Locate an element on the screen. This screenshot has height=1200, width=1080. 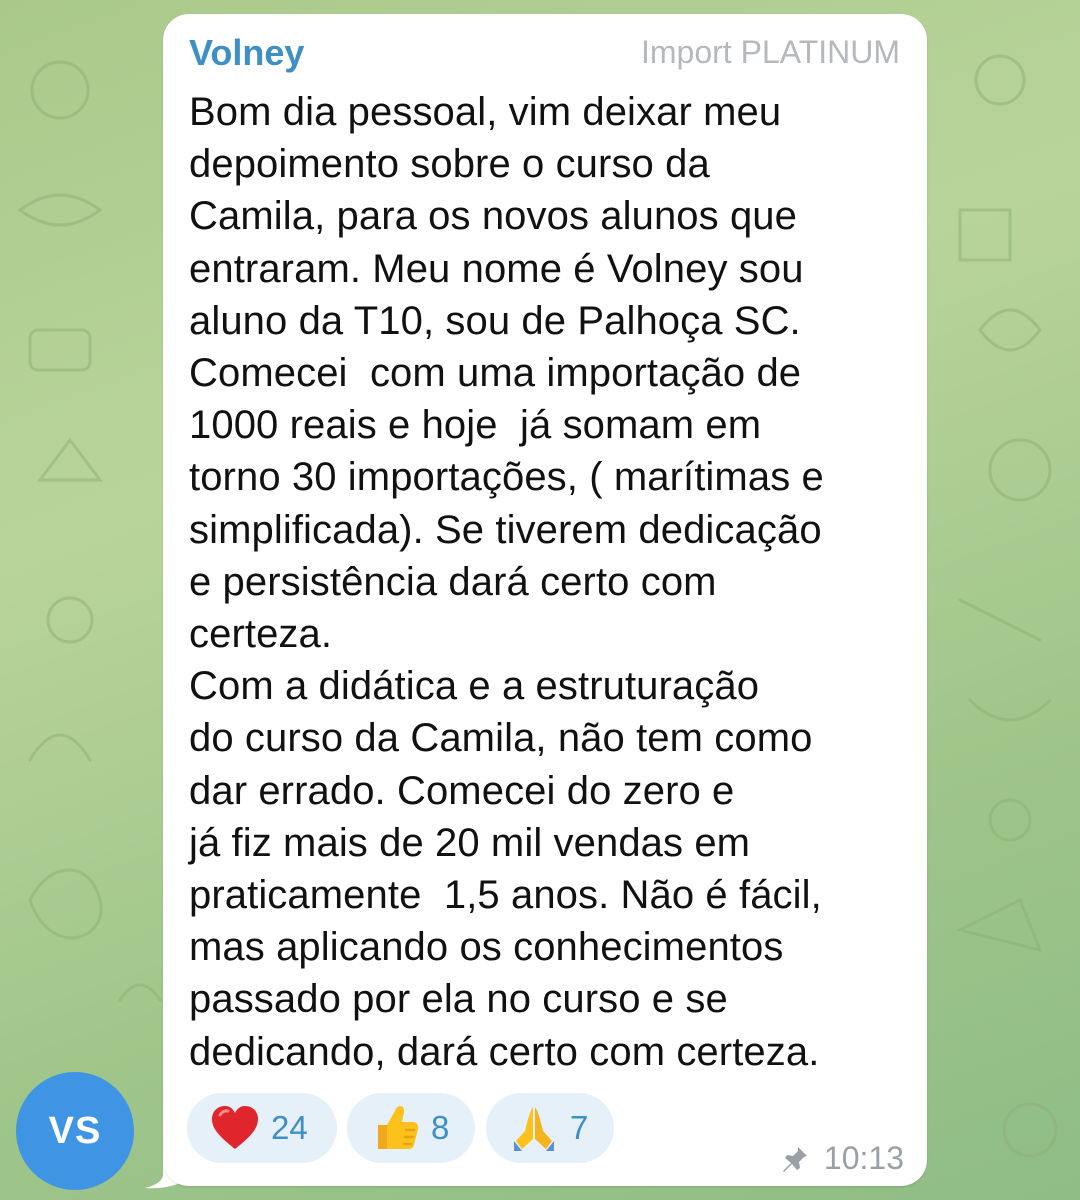
message-meta: 10:13 is located at coordinates (842, 1158).